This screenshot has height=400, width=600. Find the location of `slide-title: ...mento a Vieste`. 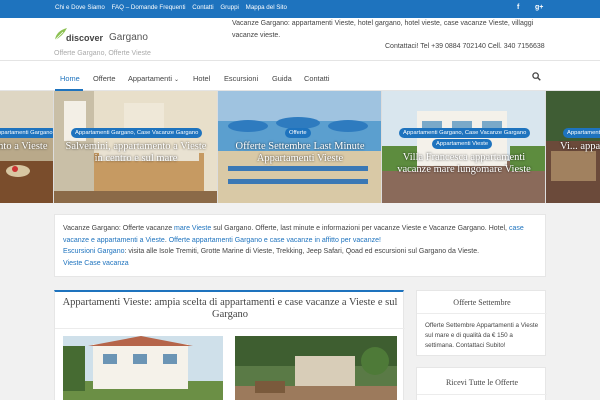

slide-title: ...mento a Vieste is located at coordinates (26, 147).